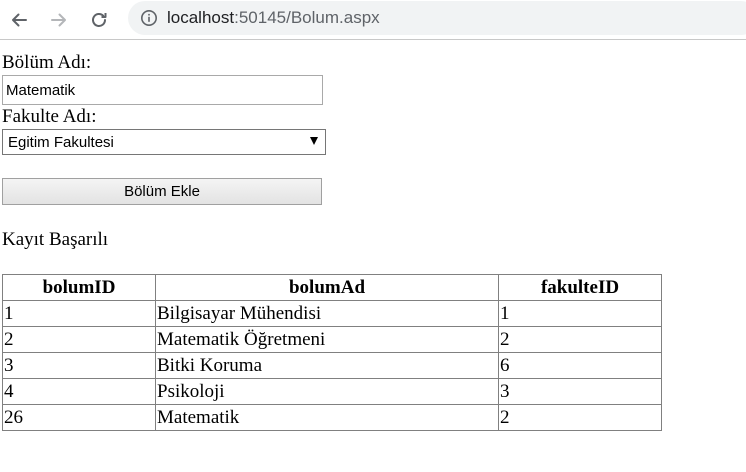  I want to click on url-host: localhost, so click(201, 17).